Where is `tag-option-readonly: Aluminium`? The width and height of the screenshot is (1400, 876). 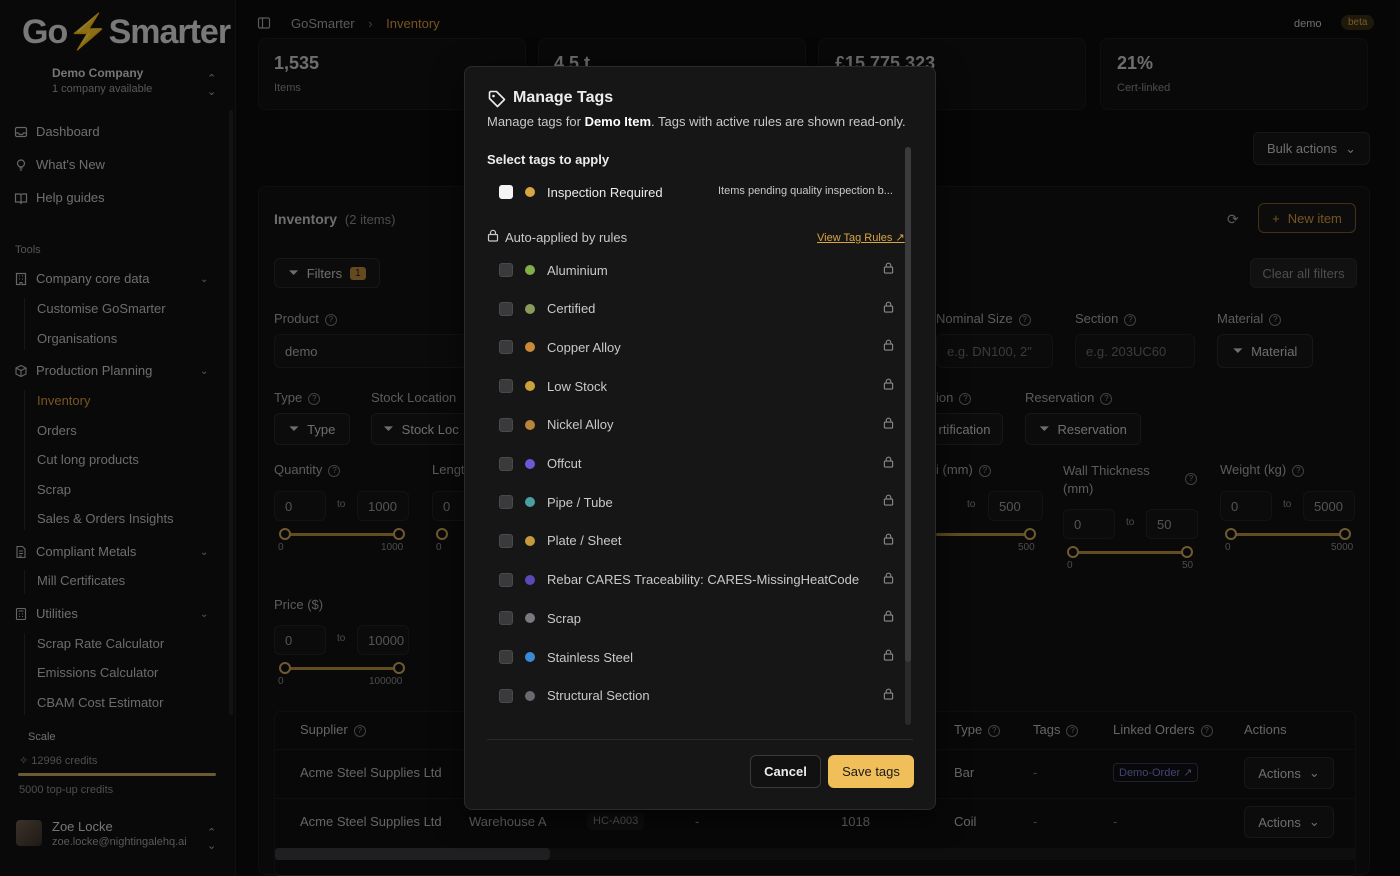 tag-option-readonly: Aluminium is located at coordinates (704, 270).